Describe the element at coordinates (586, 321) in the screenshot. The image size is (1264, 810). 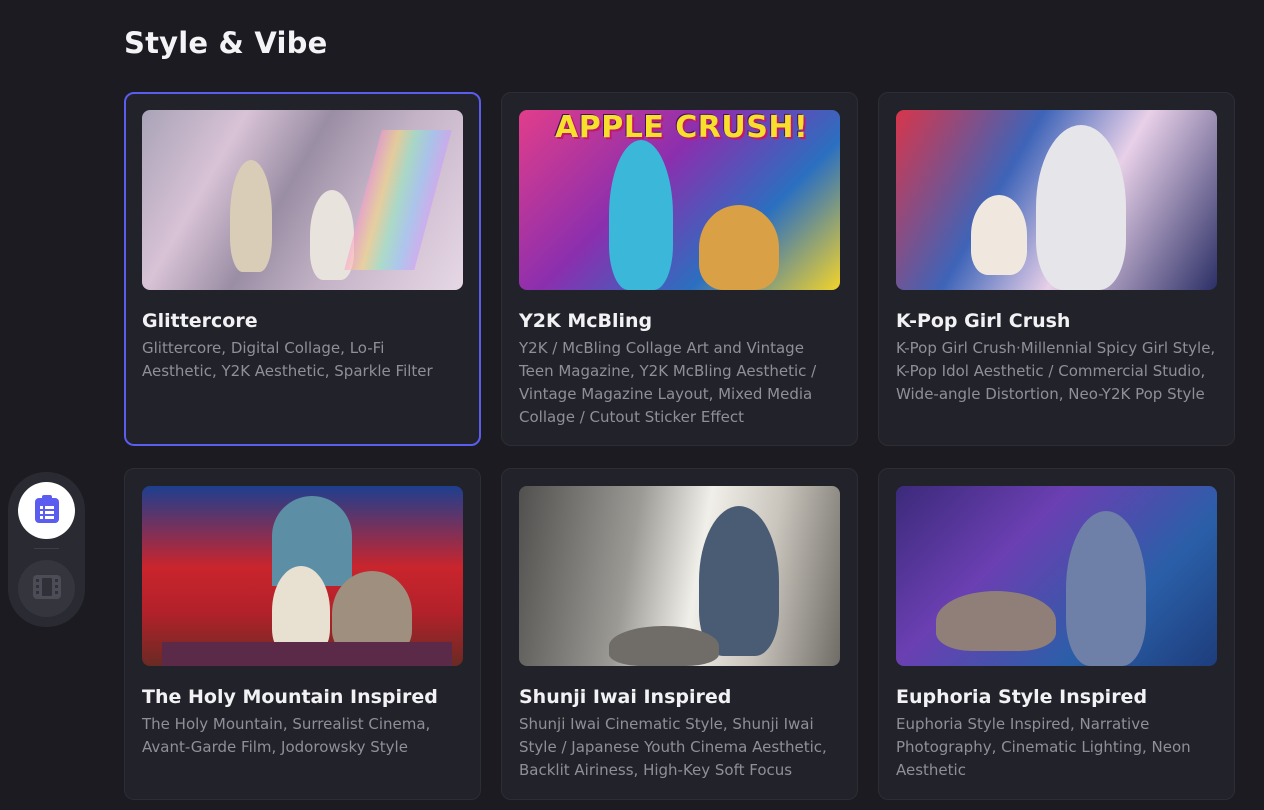
I see `card-title: Y2K McBling` at that location.